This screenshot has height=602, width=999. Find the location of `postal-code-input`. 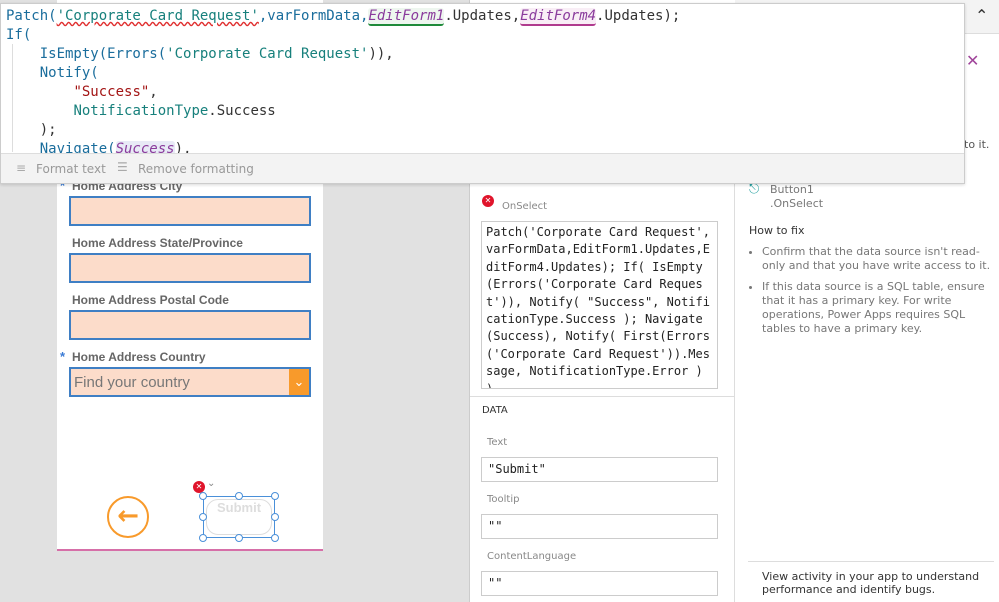

postal-code-input is located at coordinates (190, 325).